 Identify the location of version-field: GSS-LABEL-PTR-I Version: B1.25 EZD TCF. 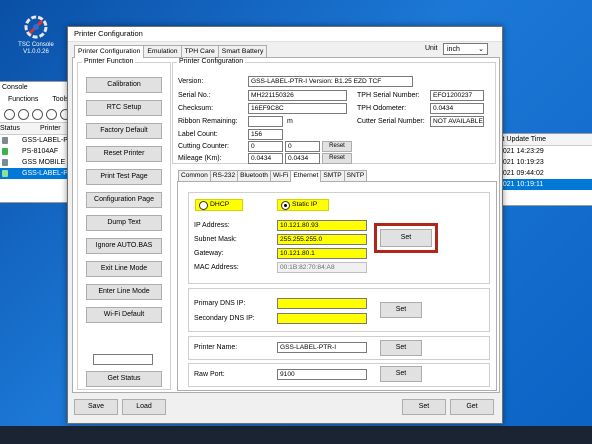
(330, 81).